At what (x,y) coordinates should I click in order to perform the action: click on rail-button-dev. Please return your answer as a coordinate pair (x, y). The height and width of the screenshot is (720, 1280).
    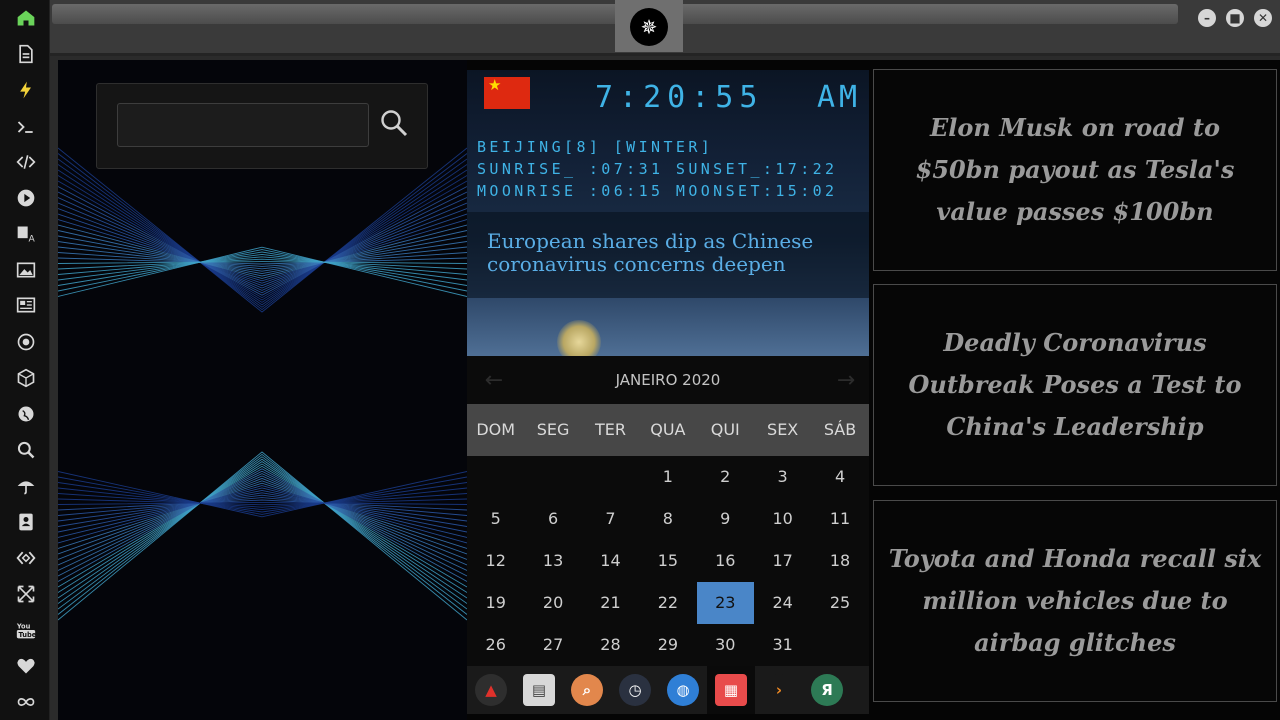
    Looking at the image, I should click on (26, 558).